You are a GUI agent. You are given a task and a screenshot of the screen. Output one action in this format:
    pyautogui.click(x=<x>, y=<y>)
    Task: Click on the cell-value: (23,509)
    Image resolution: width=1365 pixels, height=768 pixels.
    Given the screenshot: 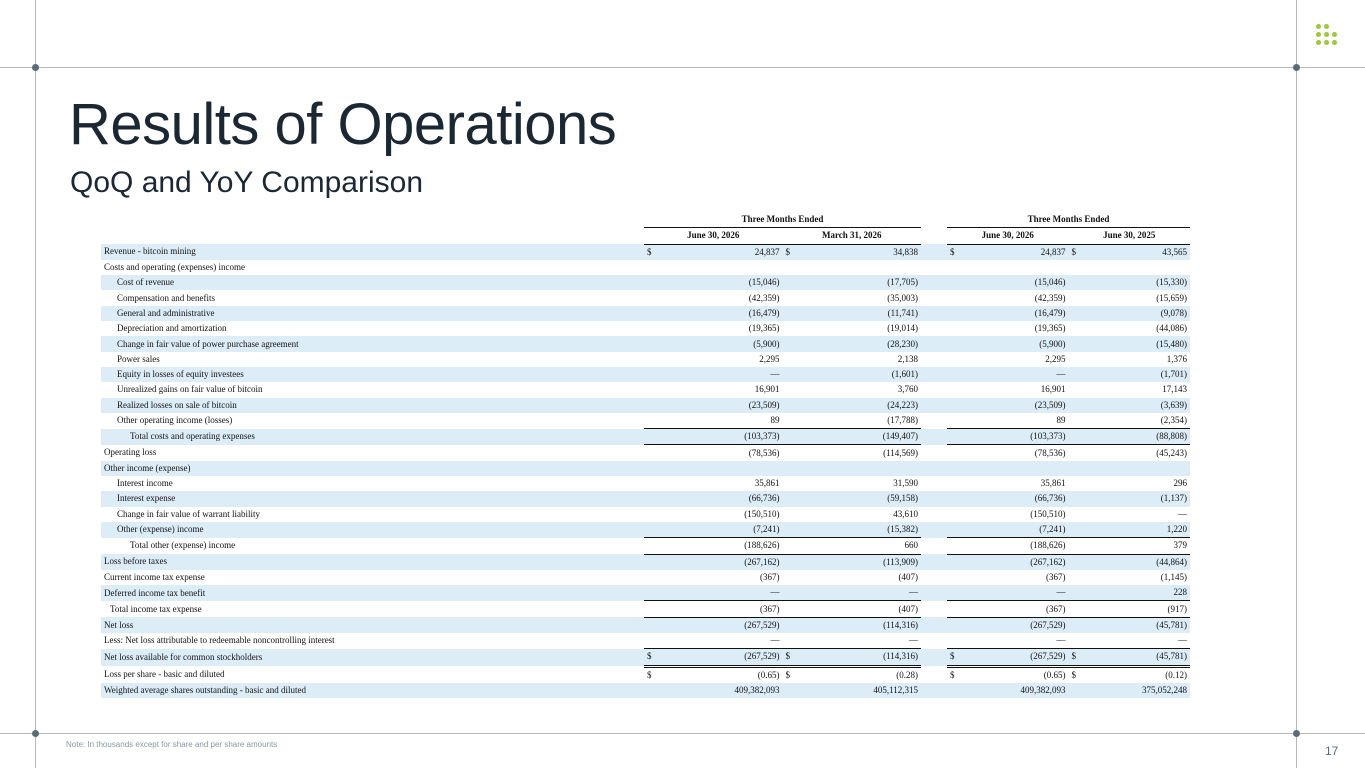 What is the action you would take?
    pyautogui.click(x=1013, y=405)
    